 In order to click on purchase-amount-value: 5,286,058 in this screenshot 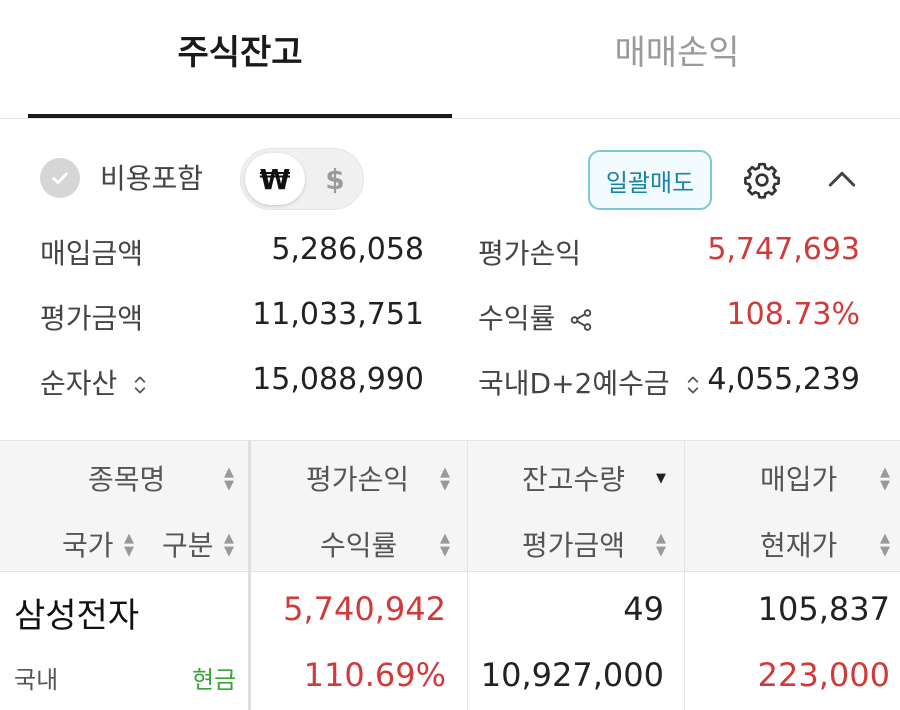, I will do `click(347, 249)`.